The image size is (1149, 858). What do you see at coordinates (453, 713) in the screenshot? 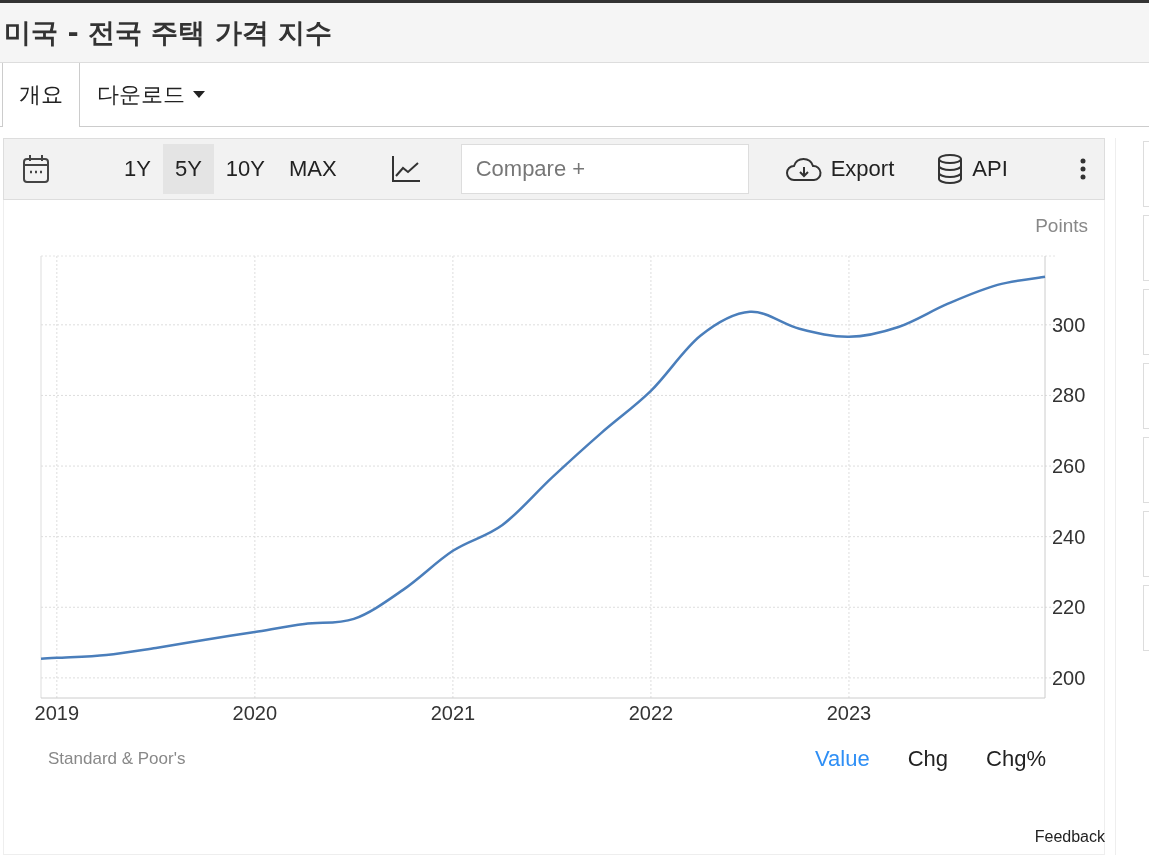
I see `x-tick-label: 2021` at bounding box center [453, 713].